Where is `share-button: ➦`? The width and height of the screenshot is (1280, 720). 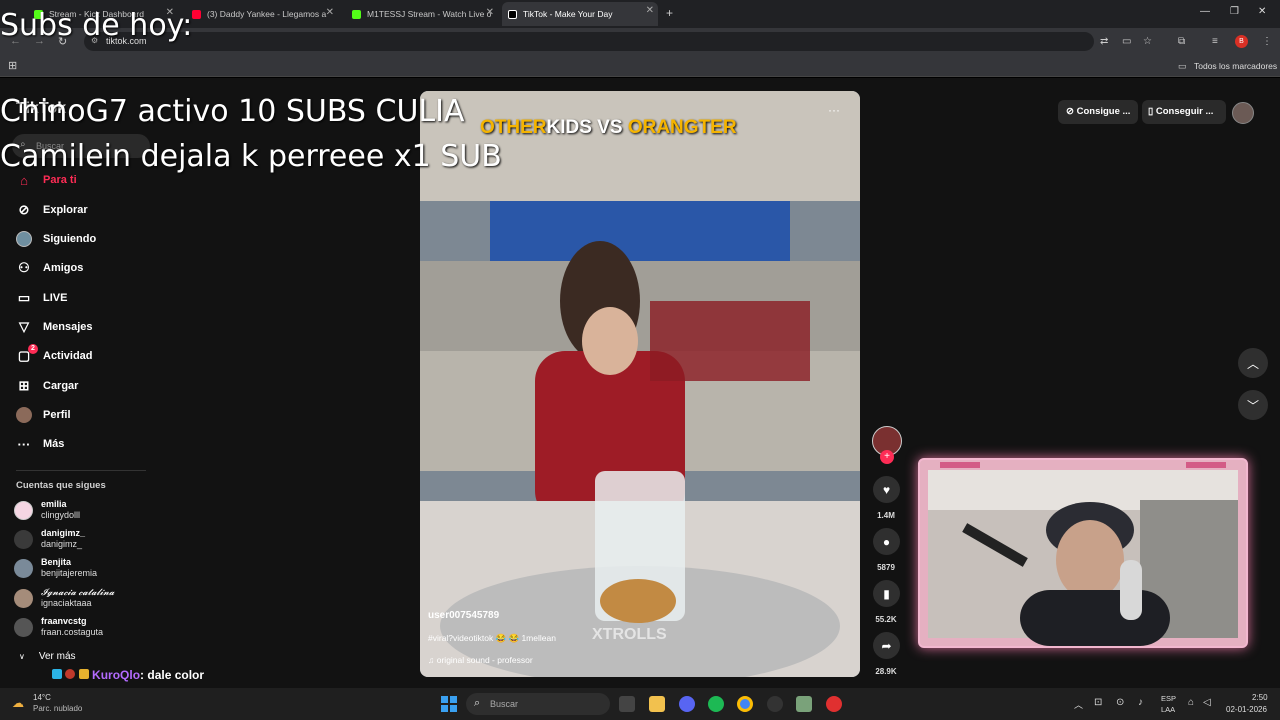 share-button: ➦ is located at coordinates (886, 645).